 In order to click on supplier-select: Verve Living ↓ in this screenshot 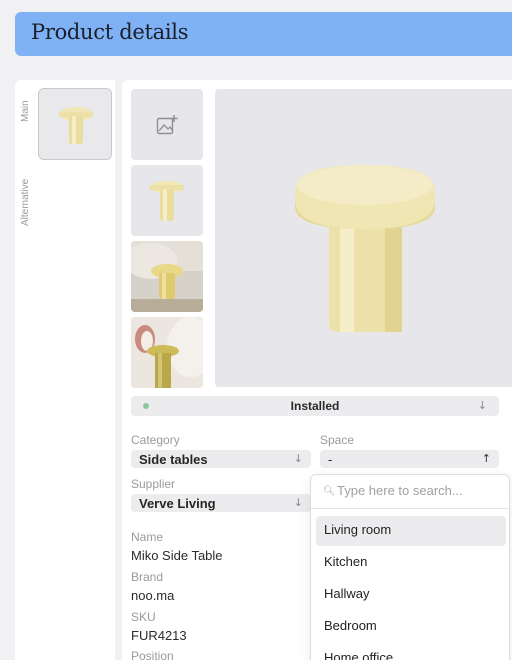, I will do `click(221, 503)`.